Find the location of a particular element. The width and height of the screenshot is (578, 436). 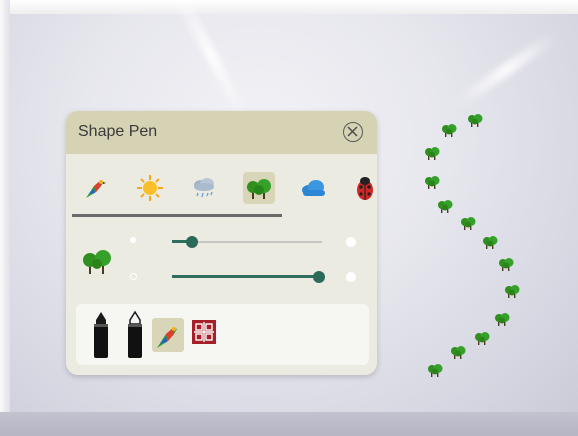

pattern-tile-icon is located at coordinates (204, 332).